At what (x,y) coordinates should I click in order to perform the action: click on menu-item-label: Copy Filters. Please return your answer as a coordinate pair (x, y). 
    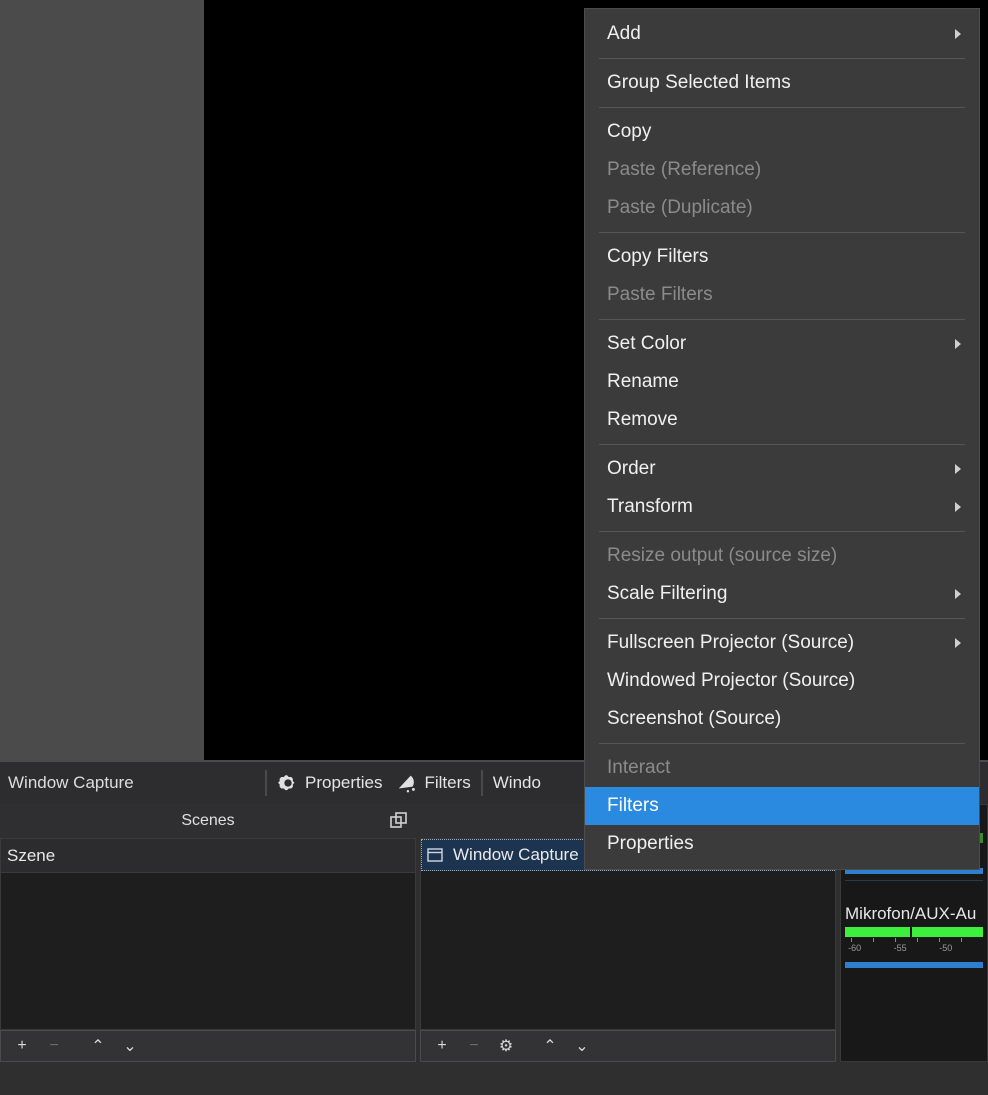
    Looking at the image, I should click on (658, 256).